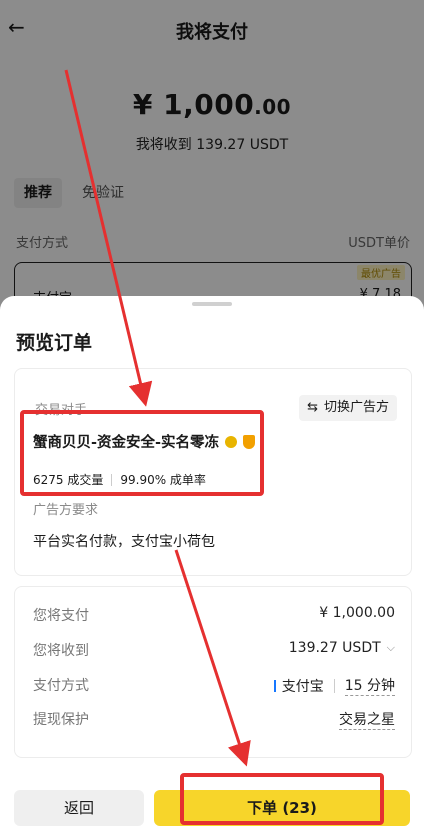 This screenshot has height=826, width=424. I want to click on arrow-to-order-button, so click(212, 658).